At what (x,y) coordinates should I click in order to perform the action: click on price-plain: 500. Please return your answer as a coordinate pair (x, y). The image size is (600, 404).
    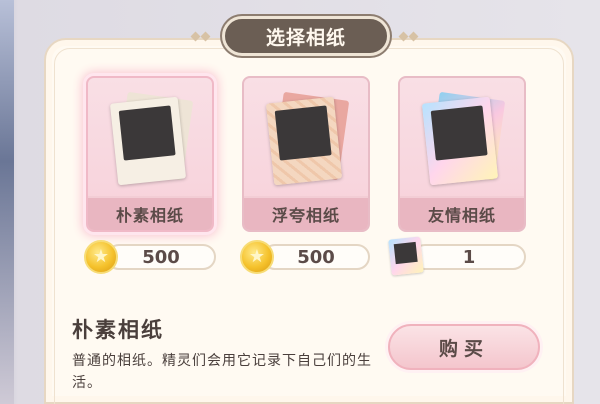
    Looking at the image, I should click on (161, 257).